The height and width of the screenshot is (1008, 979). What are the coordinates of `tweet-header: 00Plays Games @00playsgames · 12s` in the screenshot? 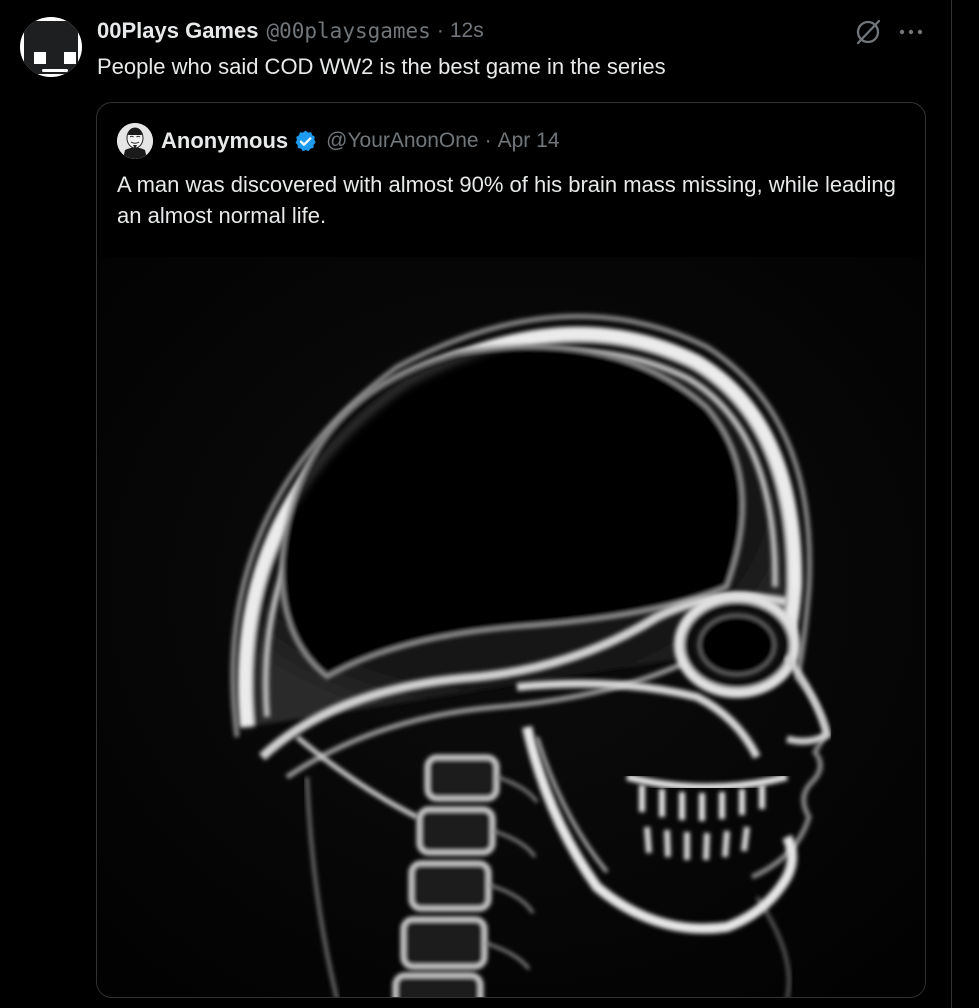 It's located at (290, 31).